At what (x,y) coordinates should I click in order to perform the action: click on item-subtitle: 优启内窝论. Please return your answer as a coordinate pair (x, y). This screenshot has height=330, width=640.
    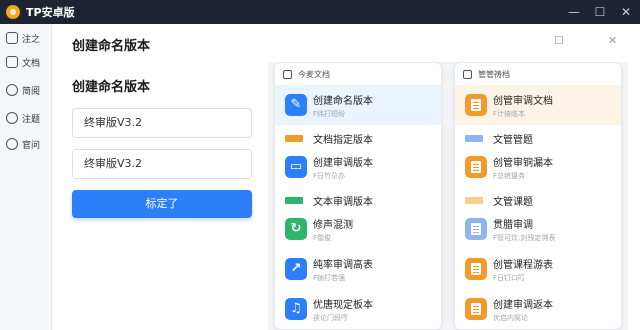
    Looking at the image, I should click on (510, 318).